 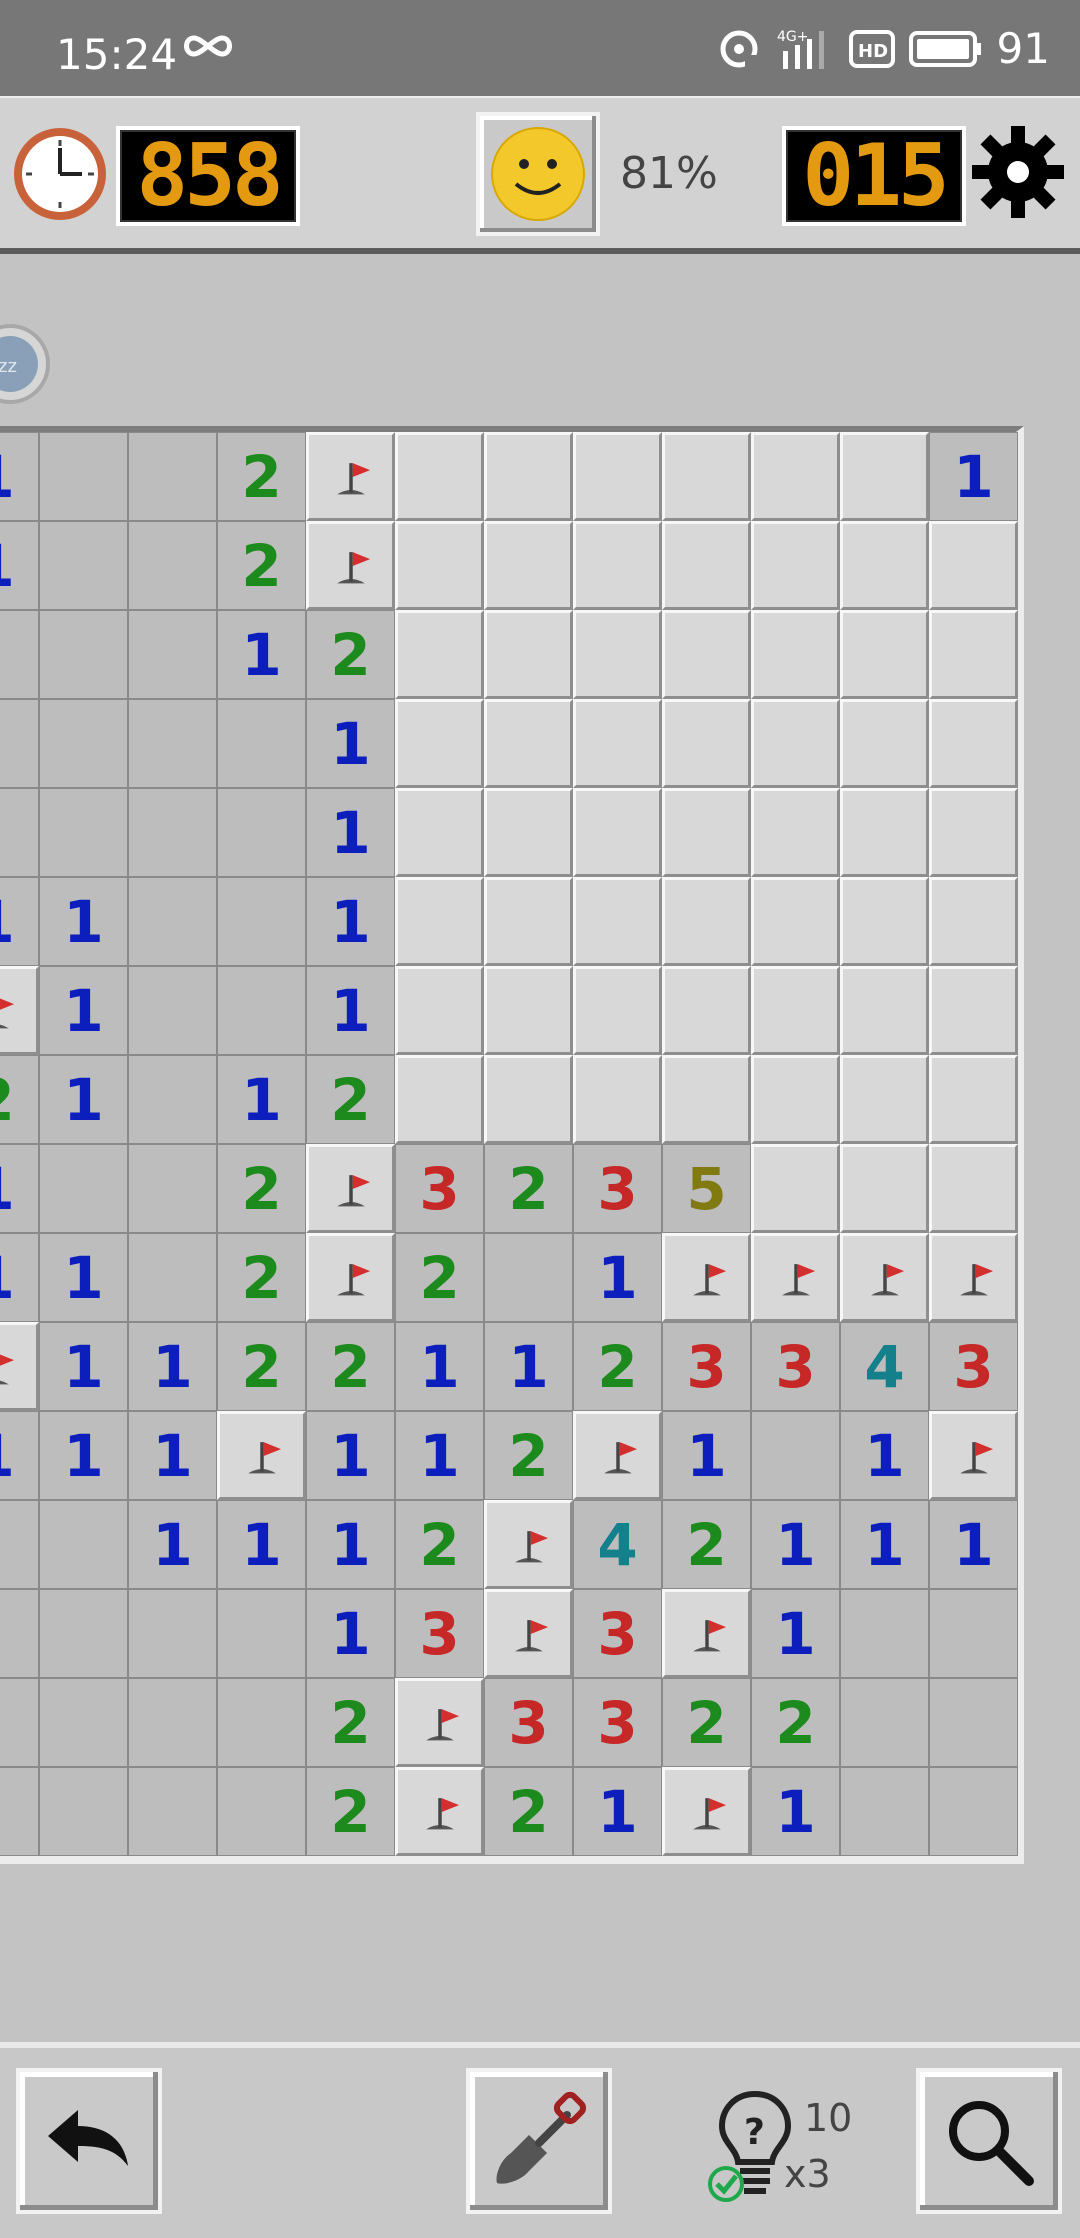 I want to click on hint-button: ? 10 x3, so click(x=780, y=2148).